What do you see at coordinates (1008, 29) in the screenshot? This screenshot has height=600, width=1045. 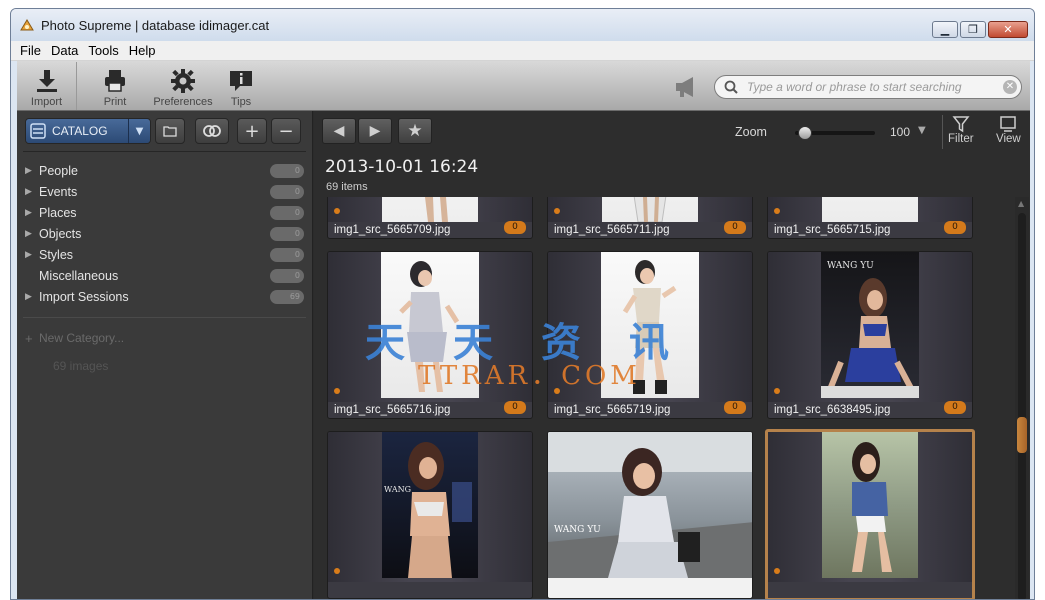 I see `close-button: ✕` at bounding box center [1008, 29].